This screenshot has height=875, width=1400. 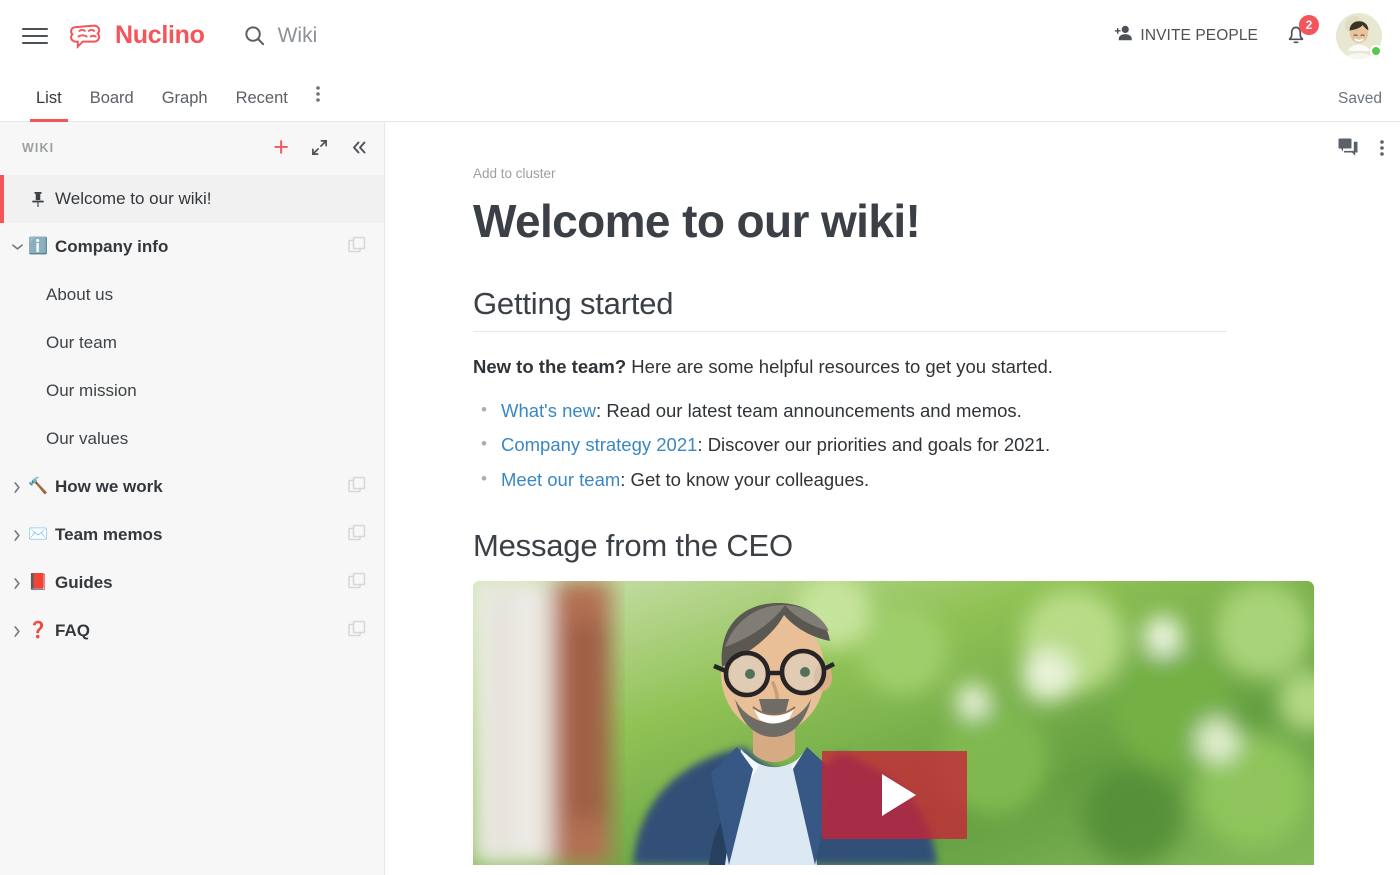 I want to click on play-triangle, so click(x=898, y=794).